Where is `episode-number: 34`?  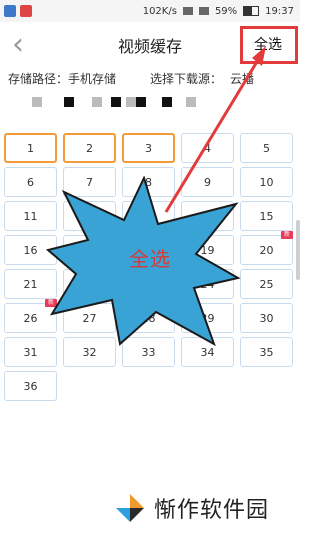
episode-number: 34 is located at coordinates (207, 352).